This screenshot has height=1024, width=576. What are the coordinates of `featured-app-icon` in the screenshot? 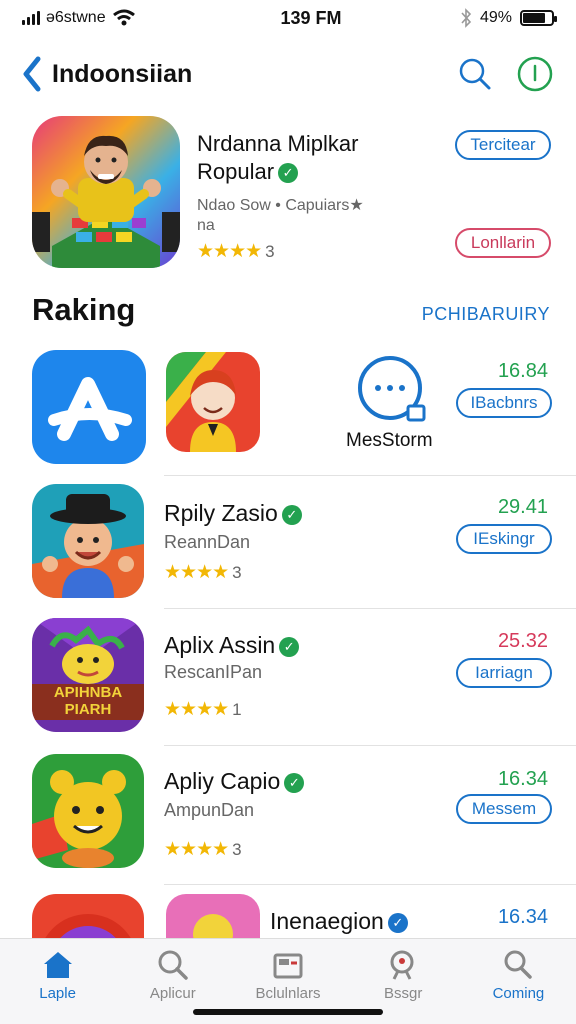 It's located at (106, 192).